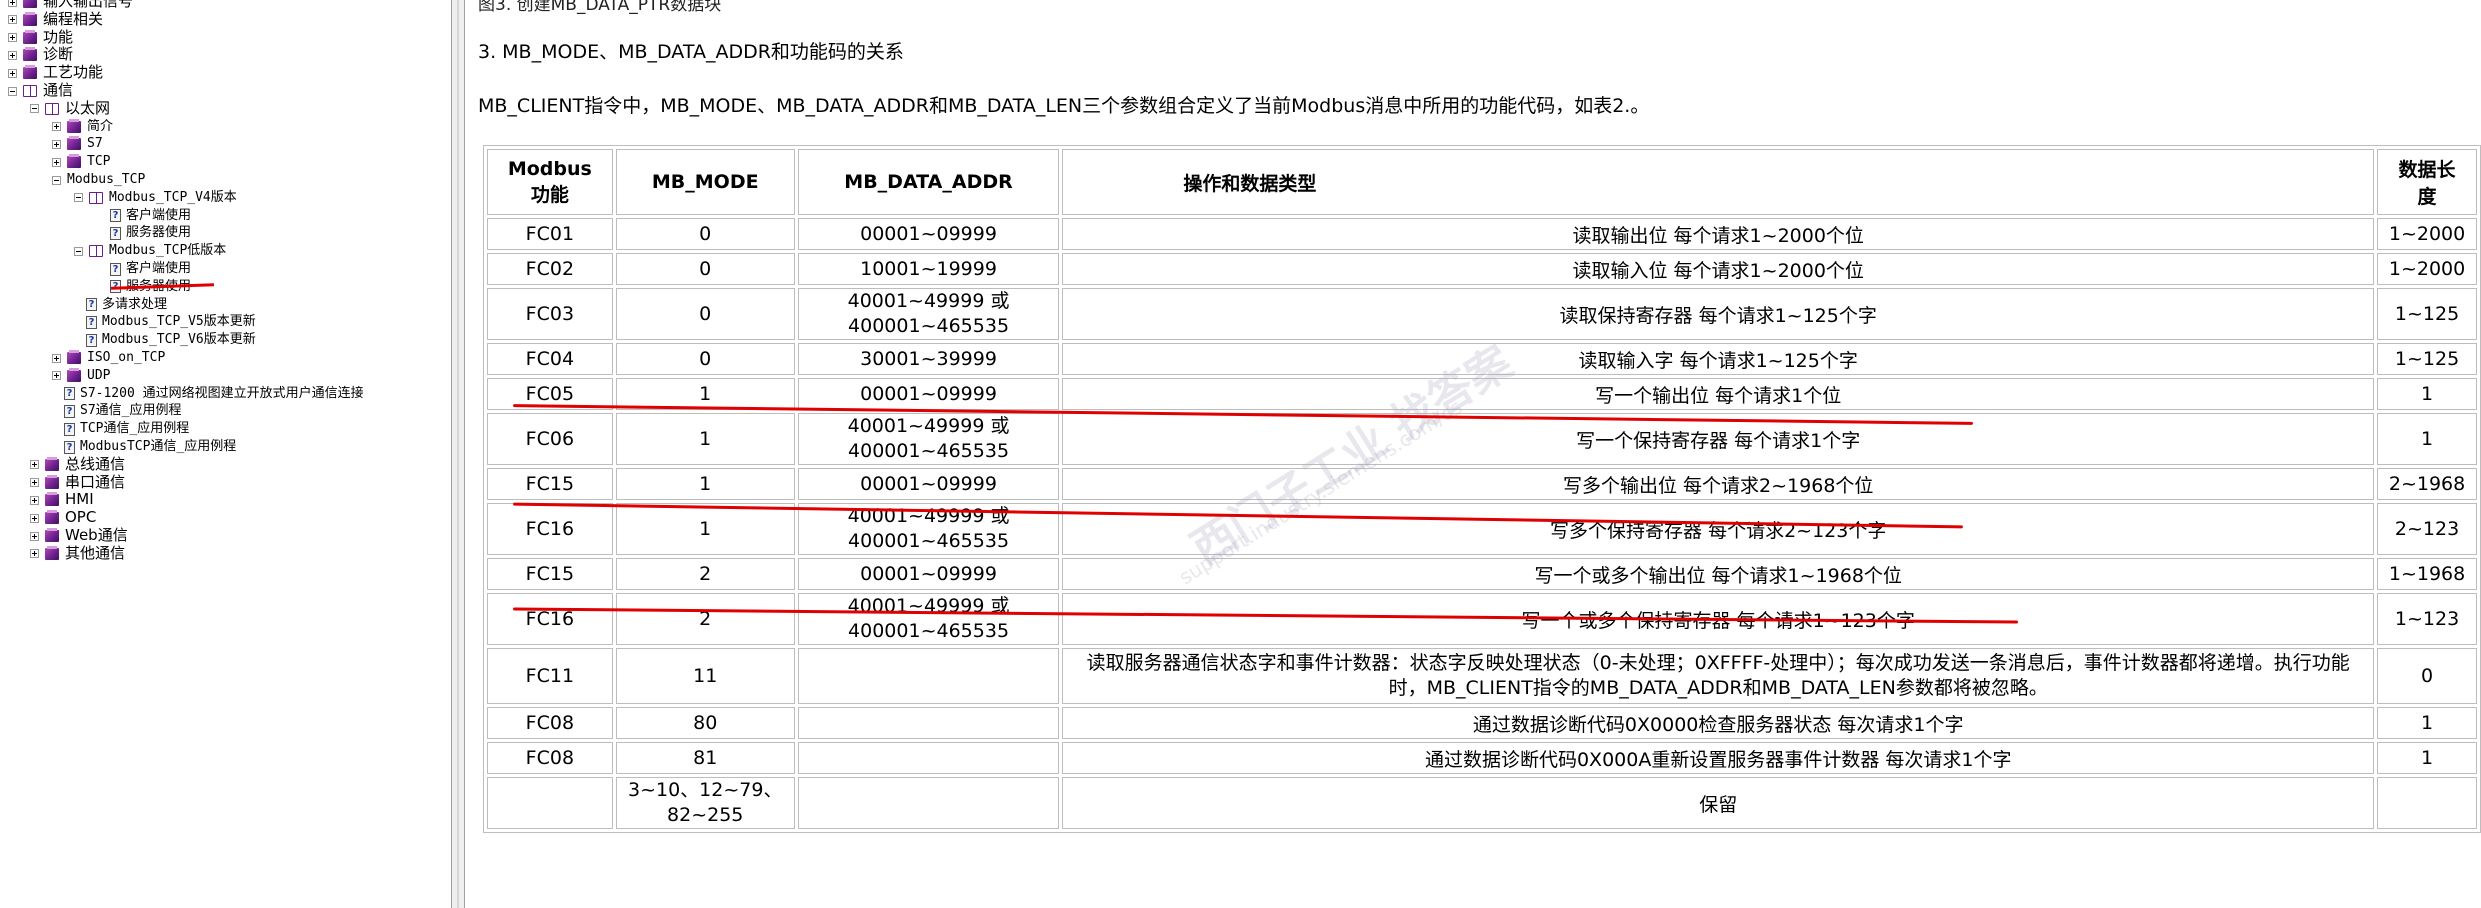 The width and height of the screenshot is (2481, 908). What do you see at coordinates (2427, 182) in the screenshot?
I see `header-data-length: 数据长度` at bounding box center [2427, 182].